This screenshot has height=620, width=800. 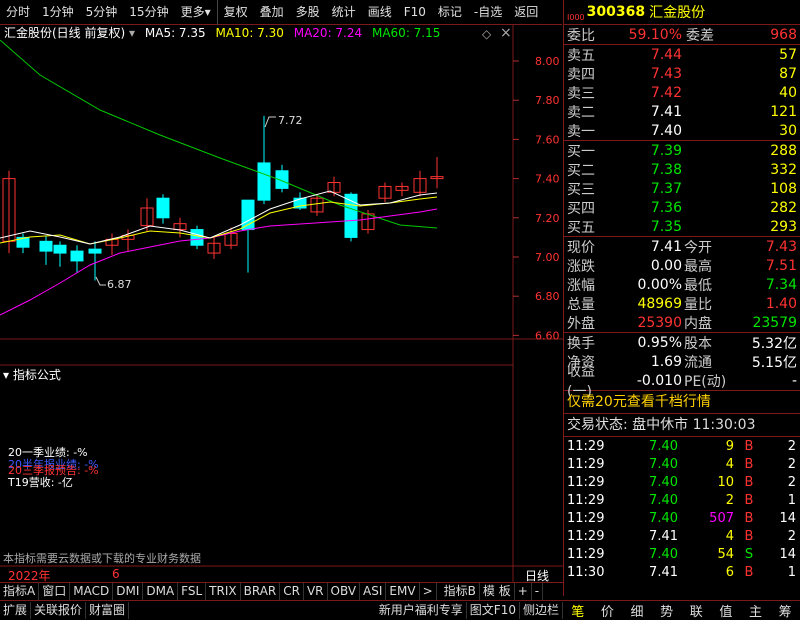 What do you see at coordinates (682, 304) in the screenshot?
I see `stat-row: 总量 48969 量比 1.40` at bounding box center [682, 304].